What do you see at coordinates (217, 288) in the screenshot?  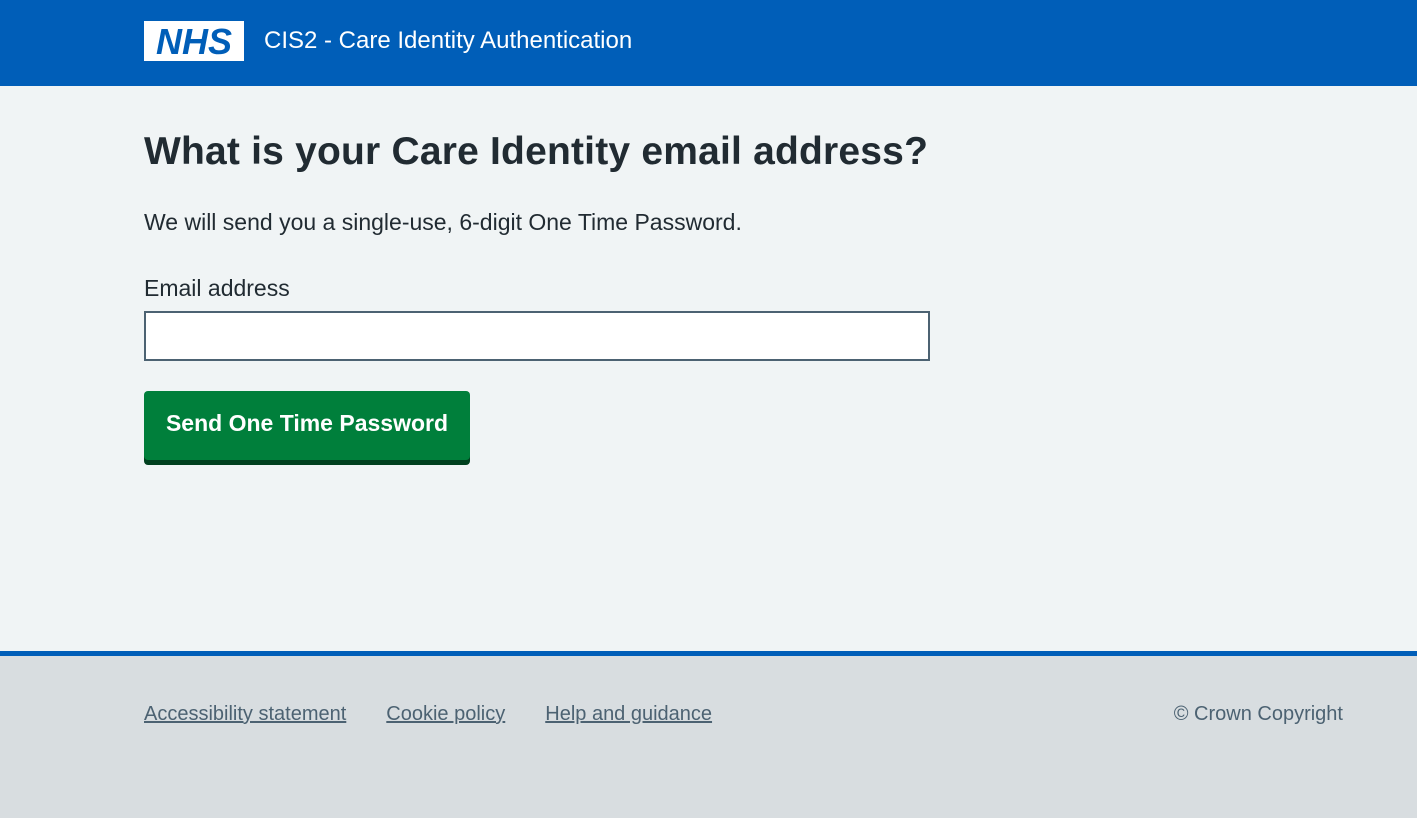 I see `email-label: Email address` at bounding box center [217, 288].